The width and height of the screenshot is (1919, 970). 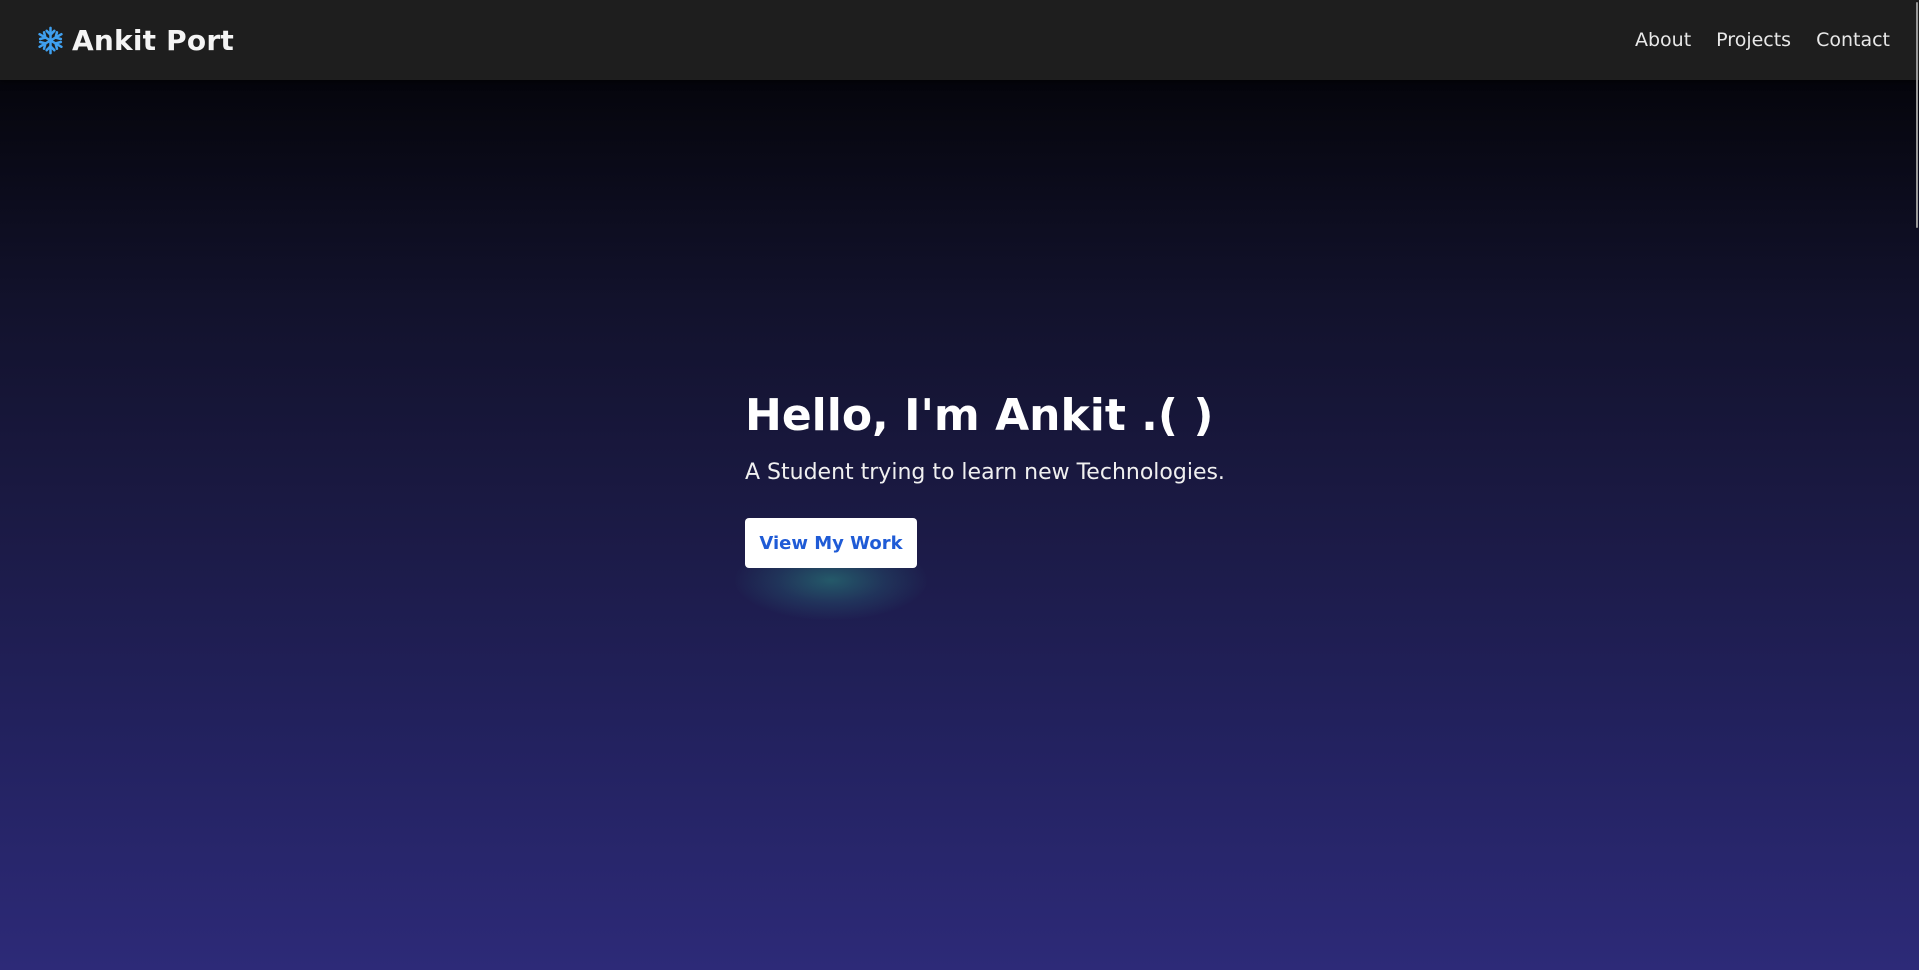 What do you see at coordinates (959, 40) in the screenshot?
I see `navbar: Ankit Port About Projects Contact` at bounding box center [959, 40].